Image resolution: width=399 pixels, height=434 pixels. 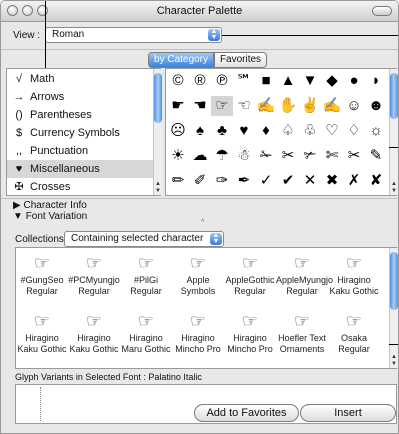 What do you see at coordinates (50, 216) in the screenshot?
I see `font-variation-disclosure: ▼ Font Variation` at bounding box center [50, 216].